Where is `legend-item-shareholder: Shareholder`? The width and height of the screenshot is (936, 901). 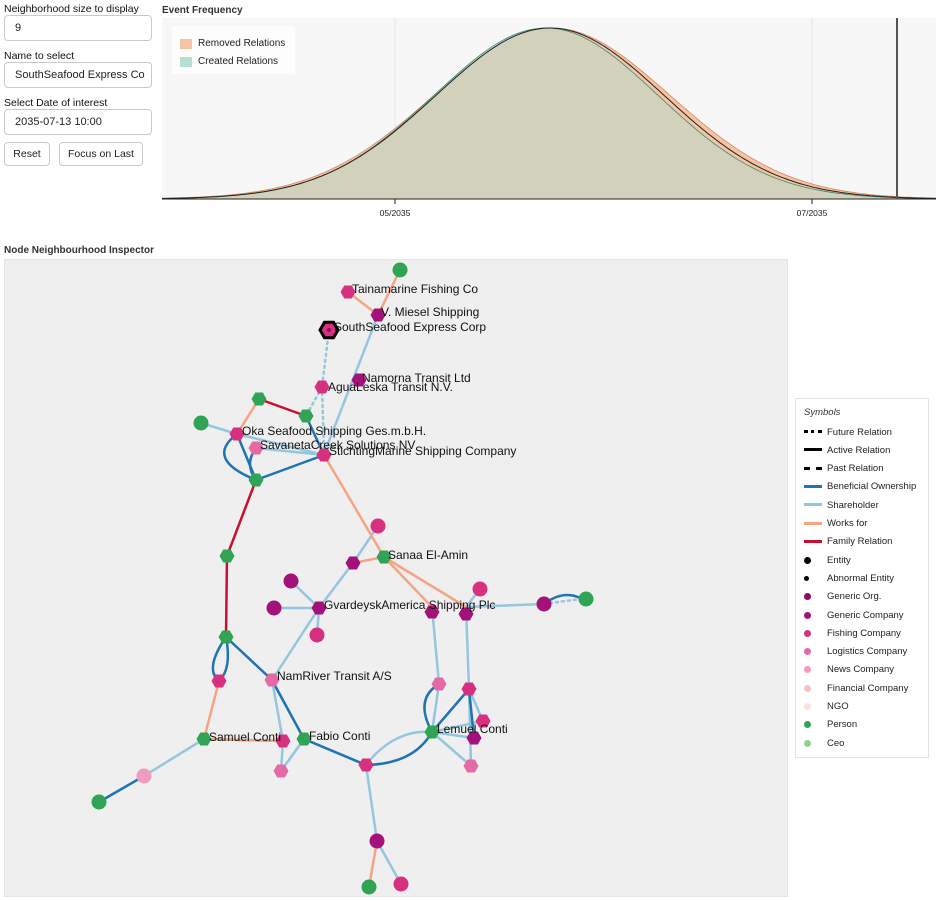
legend-item-shareholder: Shareholder is located at coordinates (841, 505).